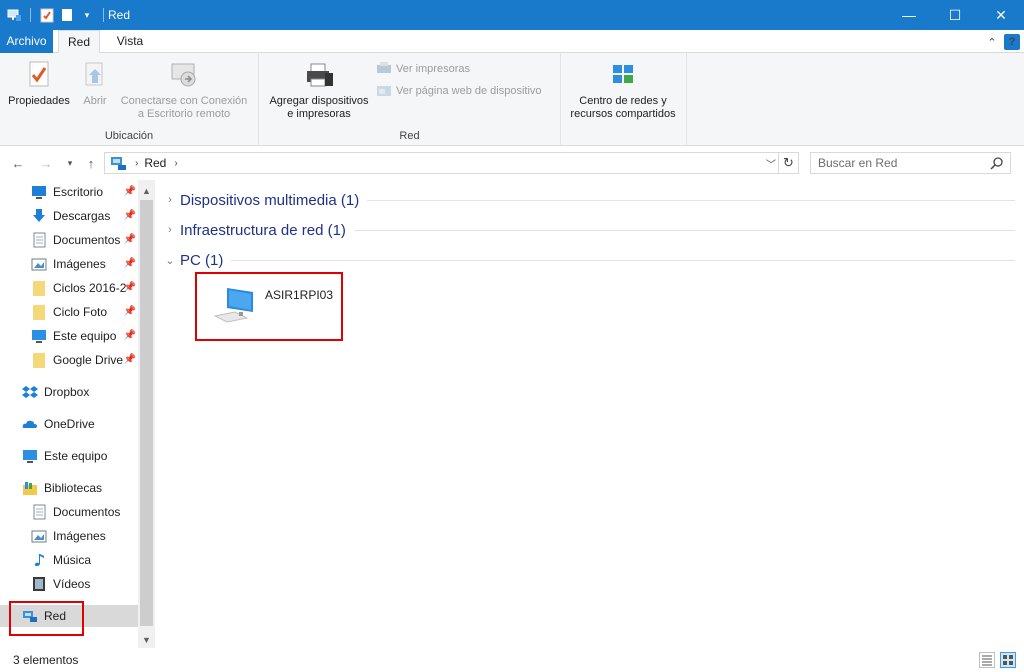  Describe the element at coordinates (170, 260) in the screenshot. I see `chevron-down-icon: ⌄` at that location.